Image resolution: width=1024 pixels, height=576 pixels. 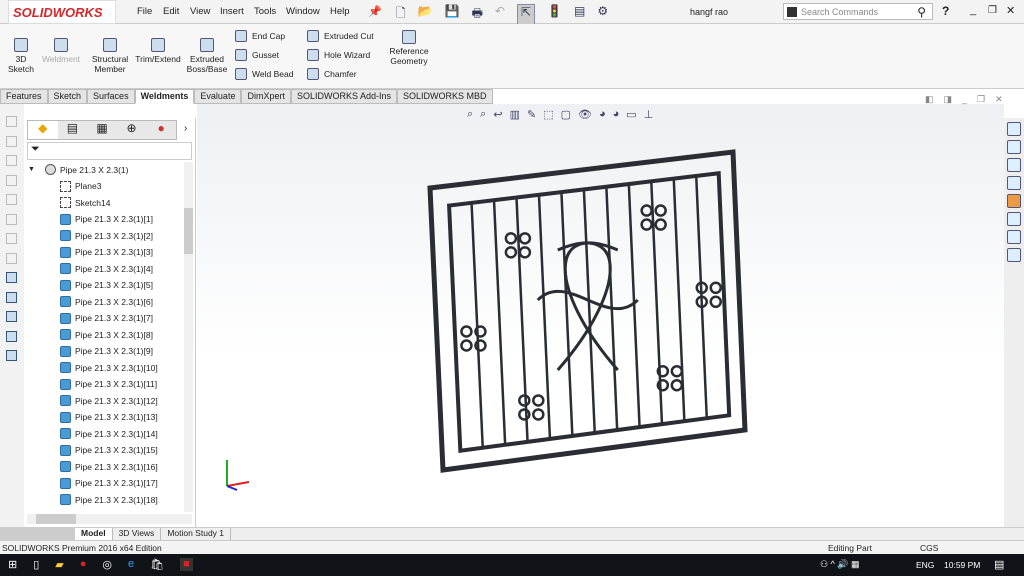 What do you see at coordinates (579, 14) in the screenshot?
I see `file-properties-icon: ▤` at bounding box center [579, 14].